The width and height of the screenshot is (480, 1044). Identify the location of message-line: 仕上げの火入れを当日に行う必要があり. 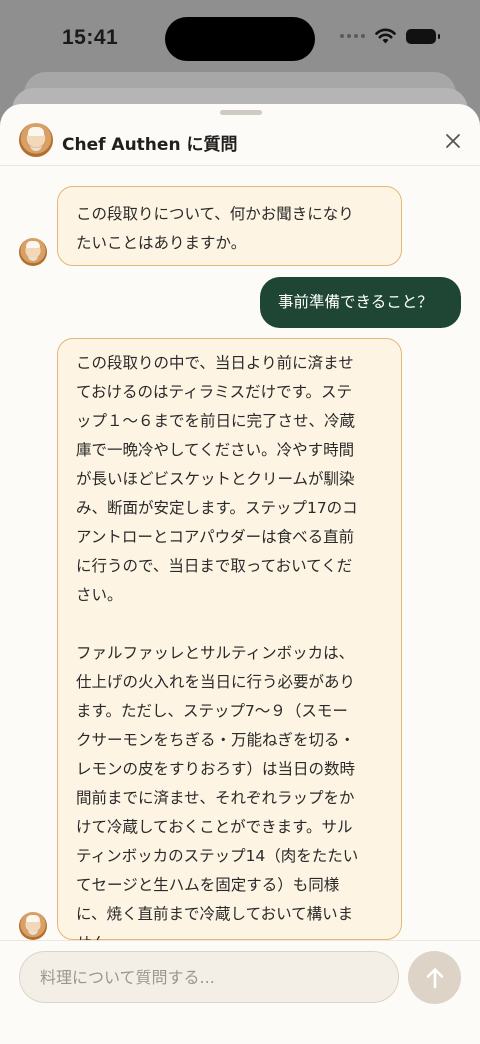
(216, 682).